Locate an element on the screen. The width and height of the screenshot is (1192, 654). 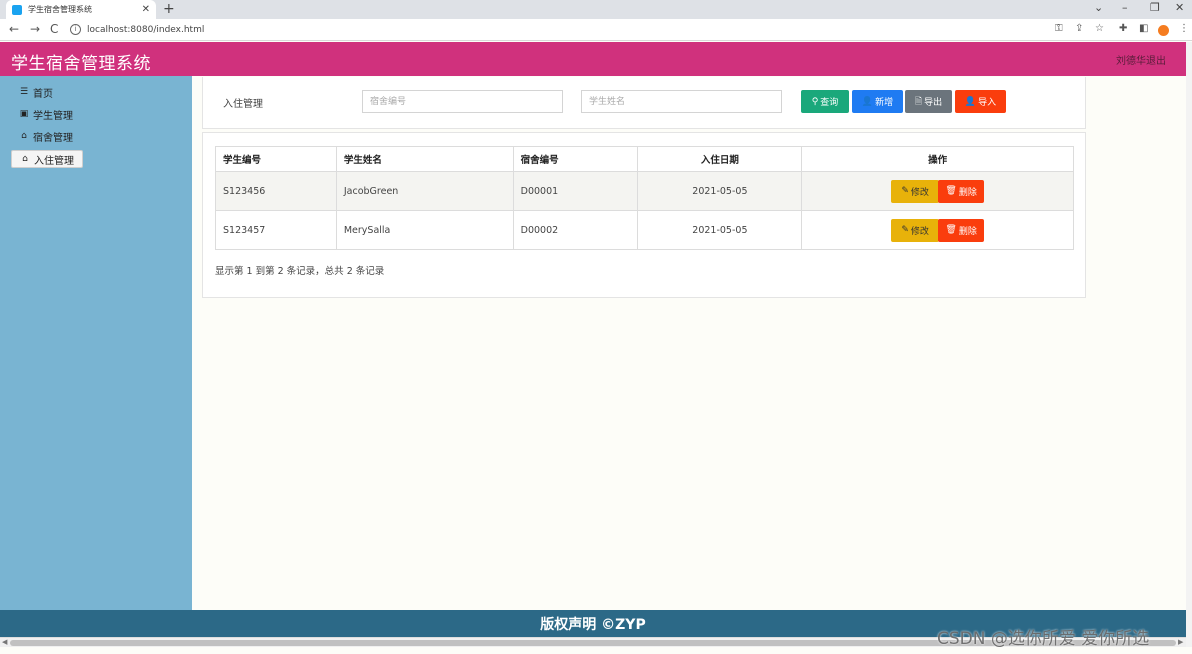
add-button-label: 新增 is located at coordinates (884, 103).